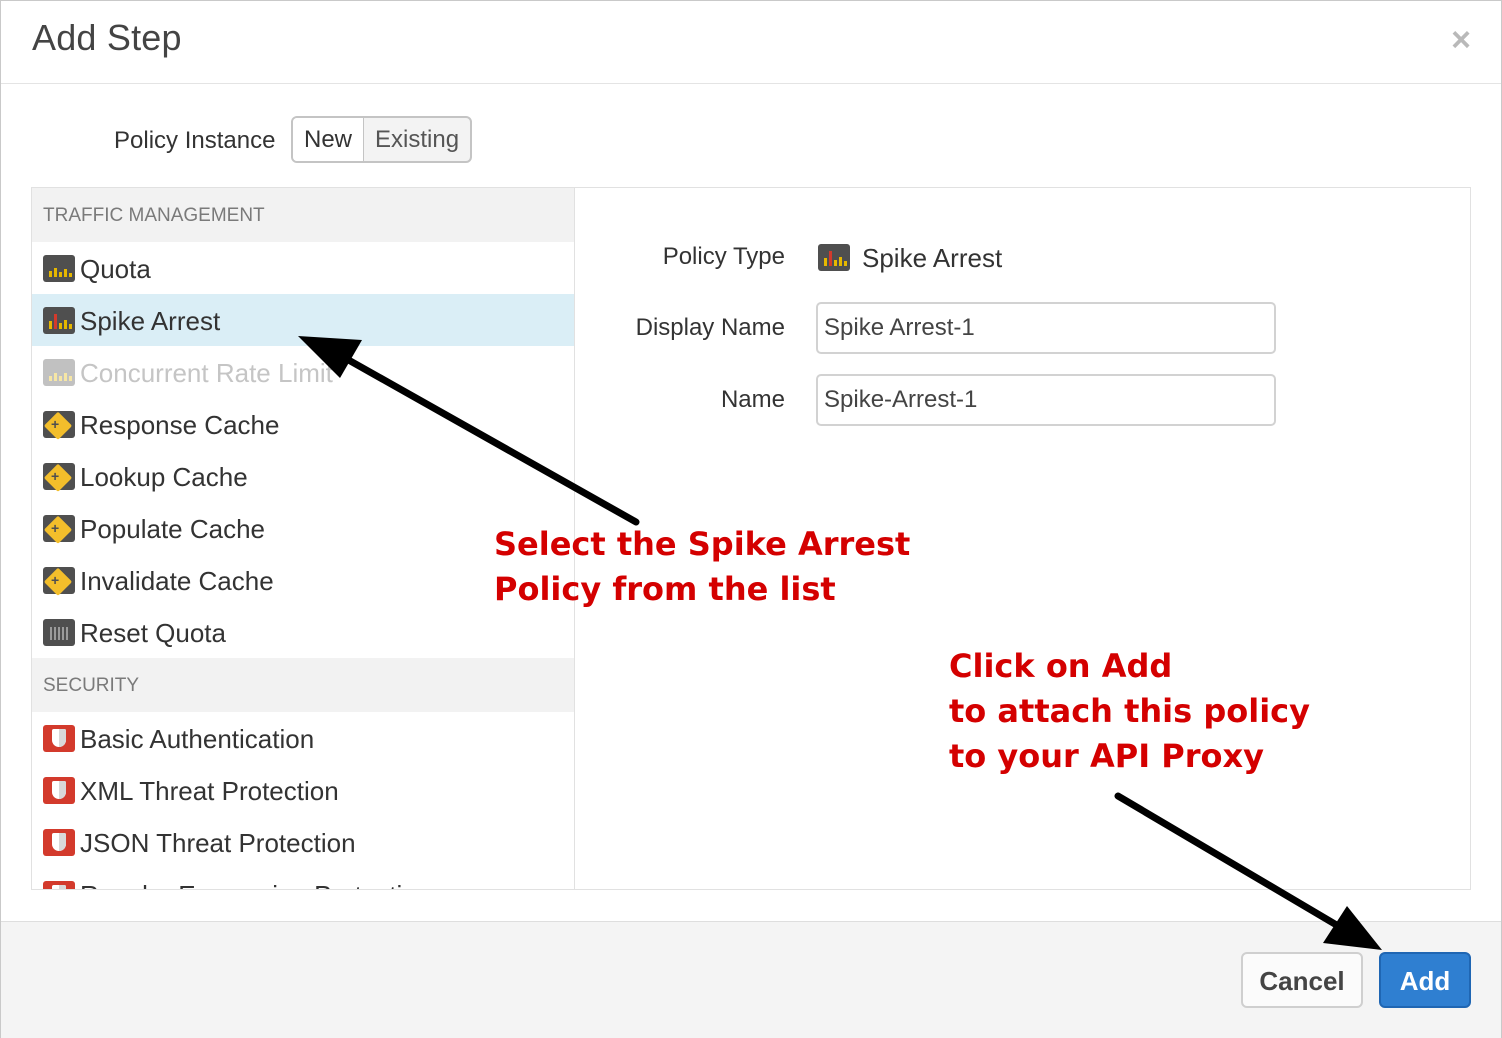 The image size is (1502, 1038). What do you see at coordinates (107, 37) in the screenshot?
I see `dialog-title: Add Step` at bounding box center [107, 37].